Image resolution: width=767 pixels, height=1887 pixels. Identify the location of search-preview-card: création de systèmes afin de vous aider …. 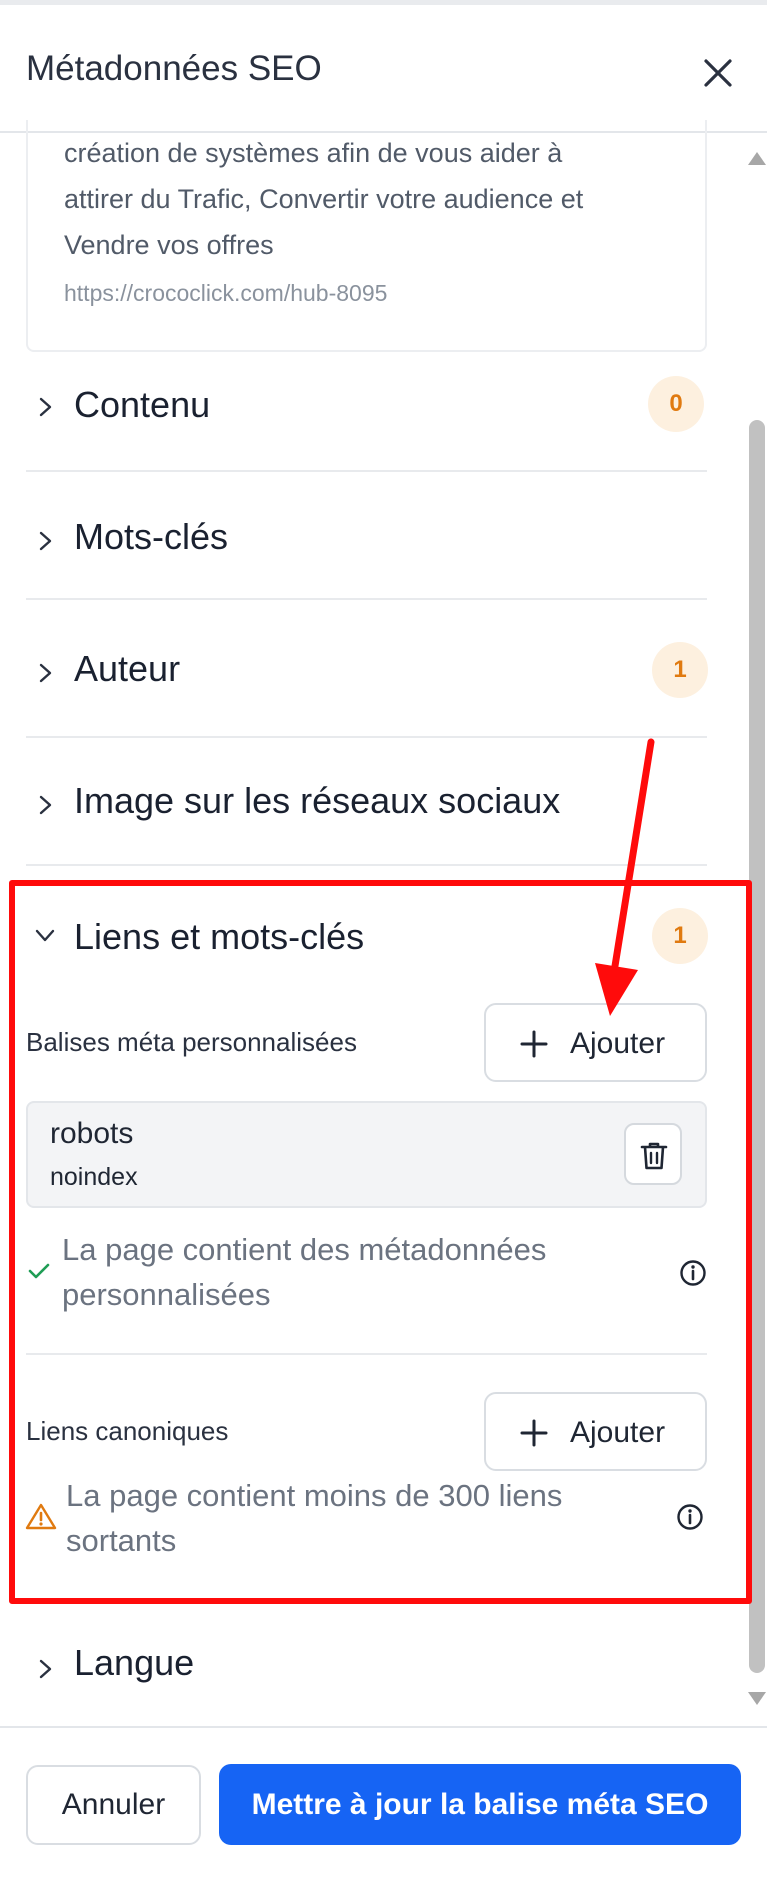
(366, 236).